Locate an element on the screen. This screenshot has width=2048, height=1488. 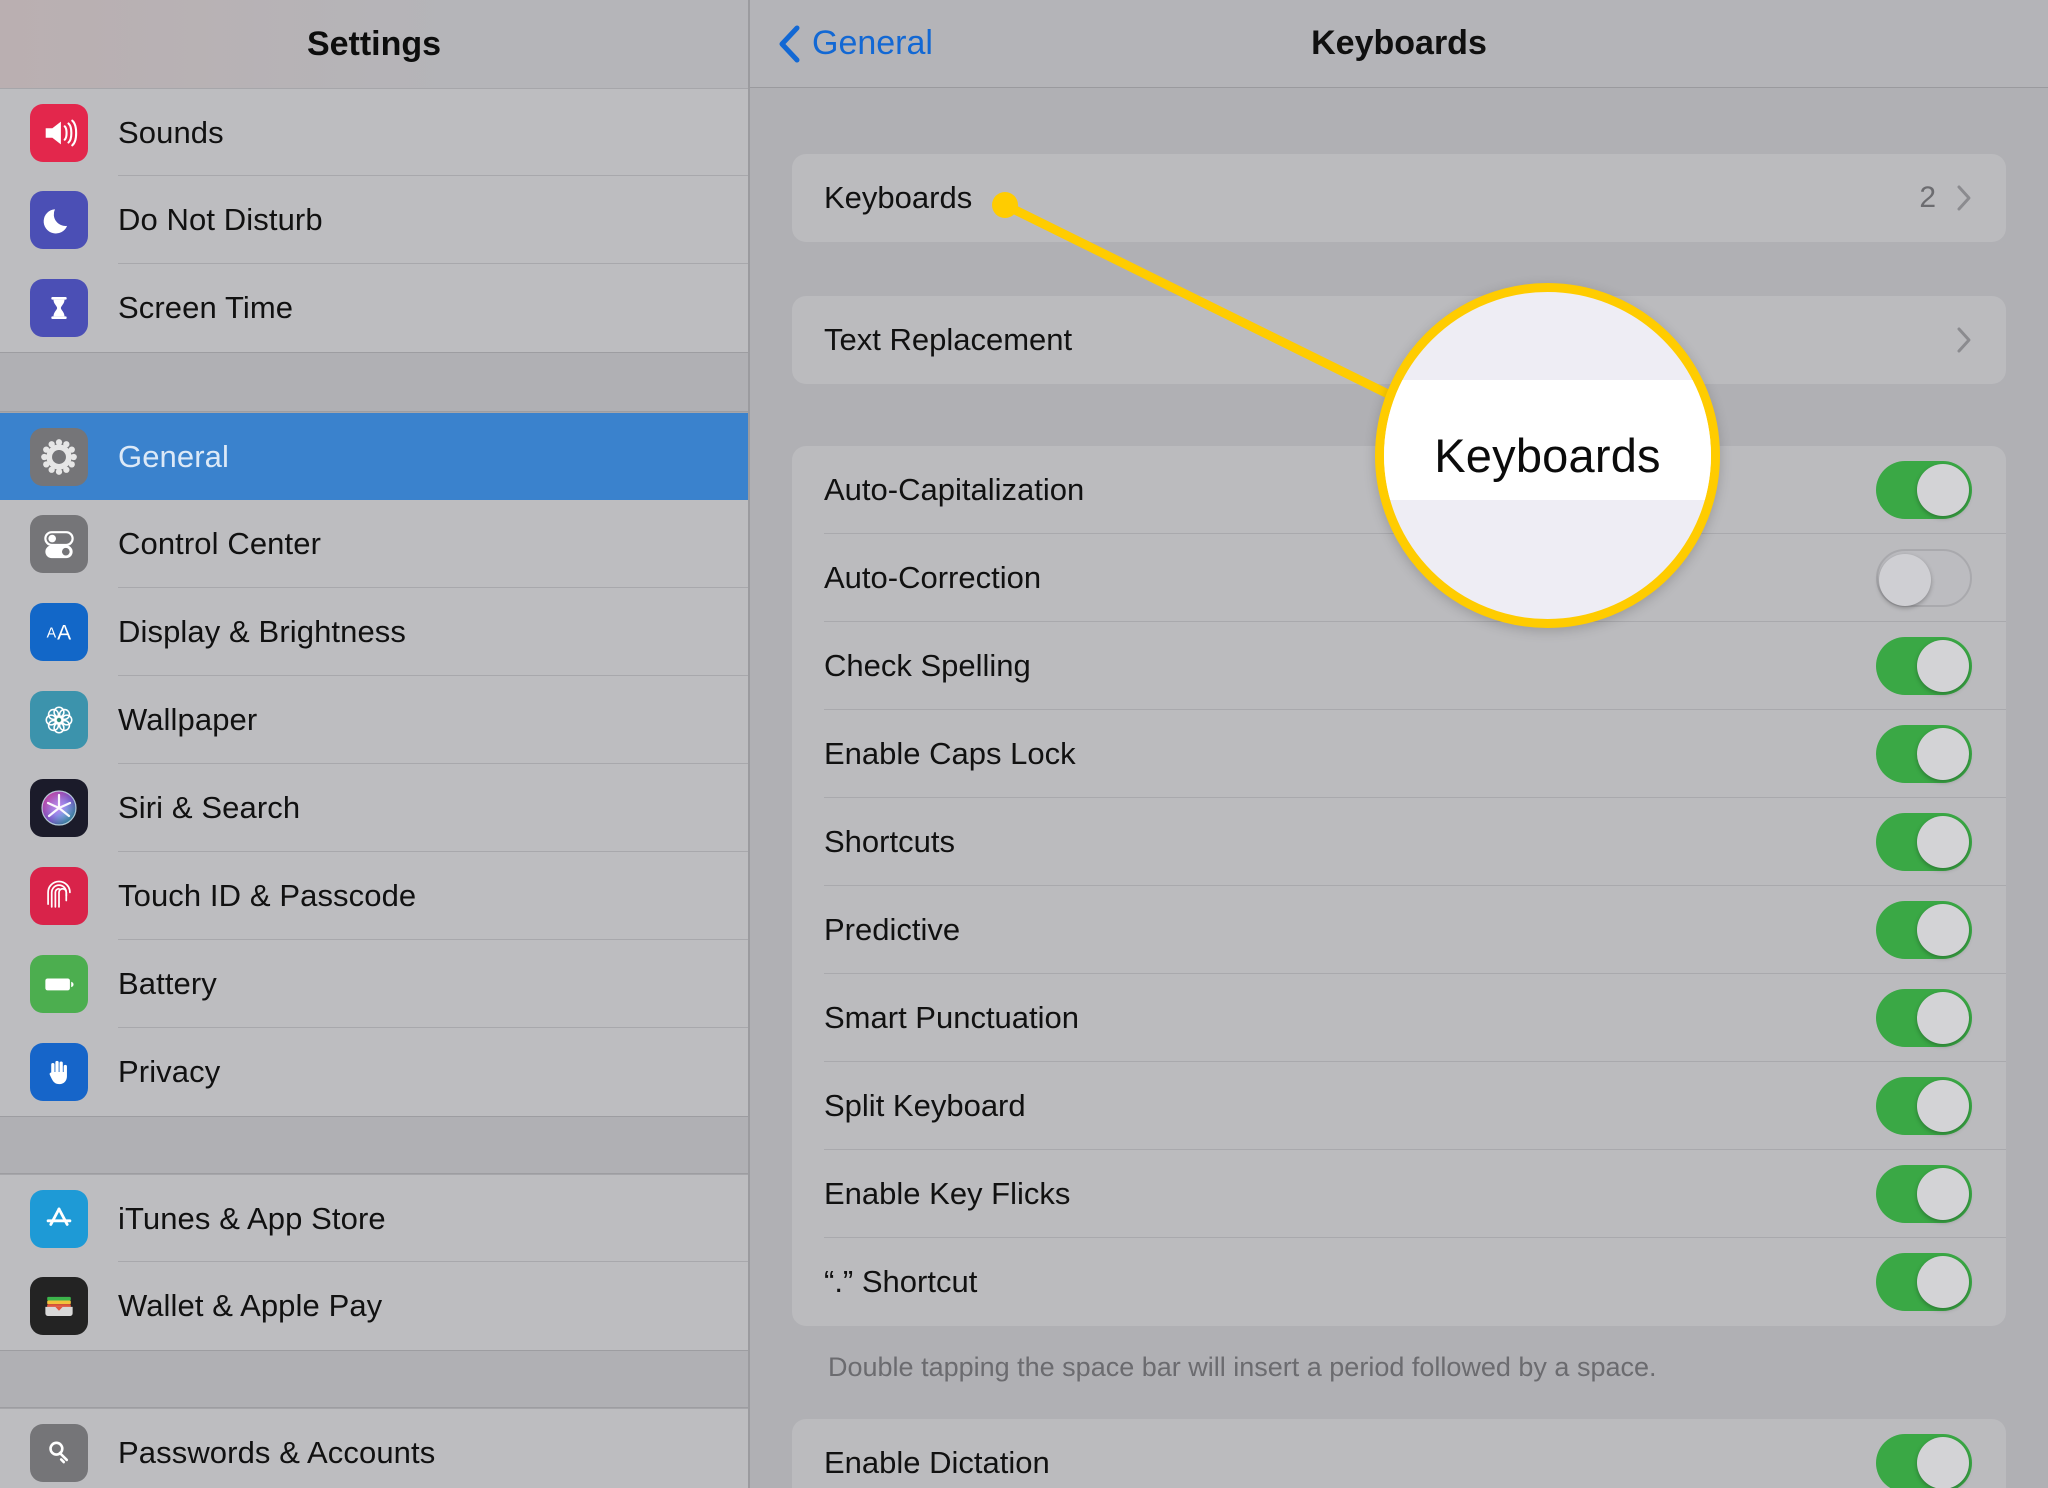
row-label: Check Spelling is located at coordinates (927, 665).